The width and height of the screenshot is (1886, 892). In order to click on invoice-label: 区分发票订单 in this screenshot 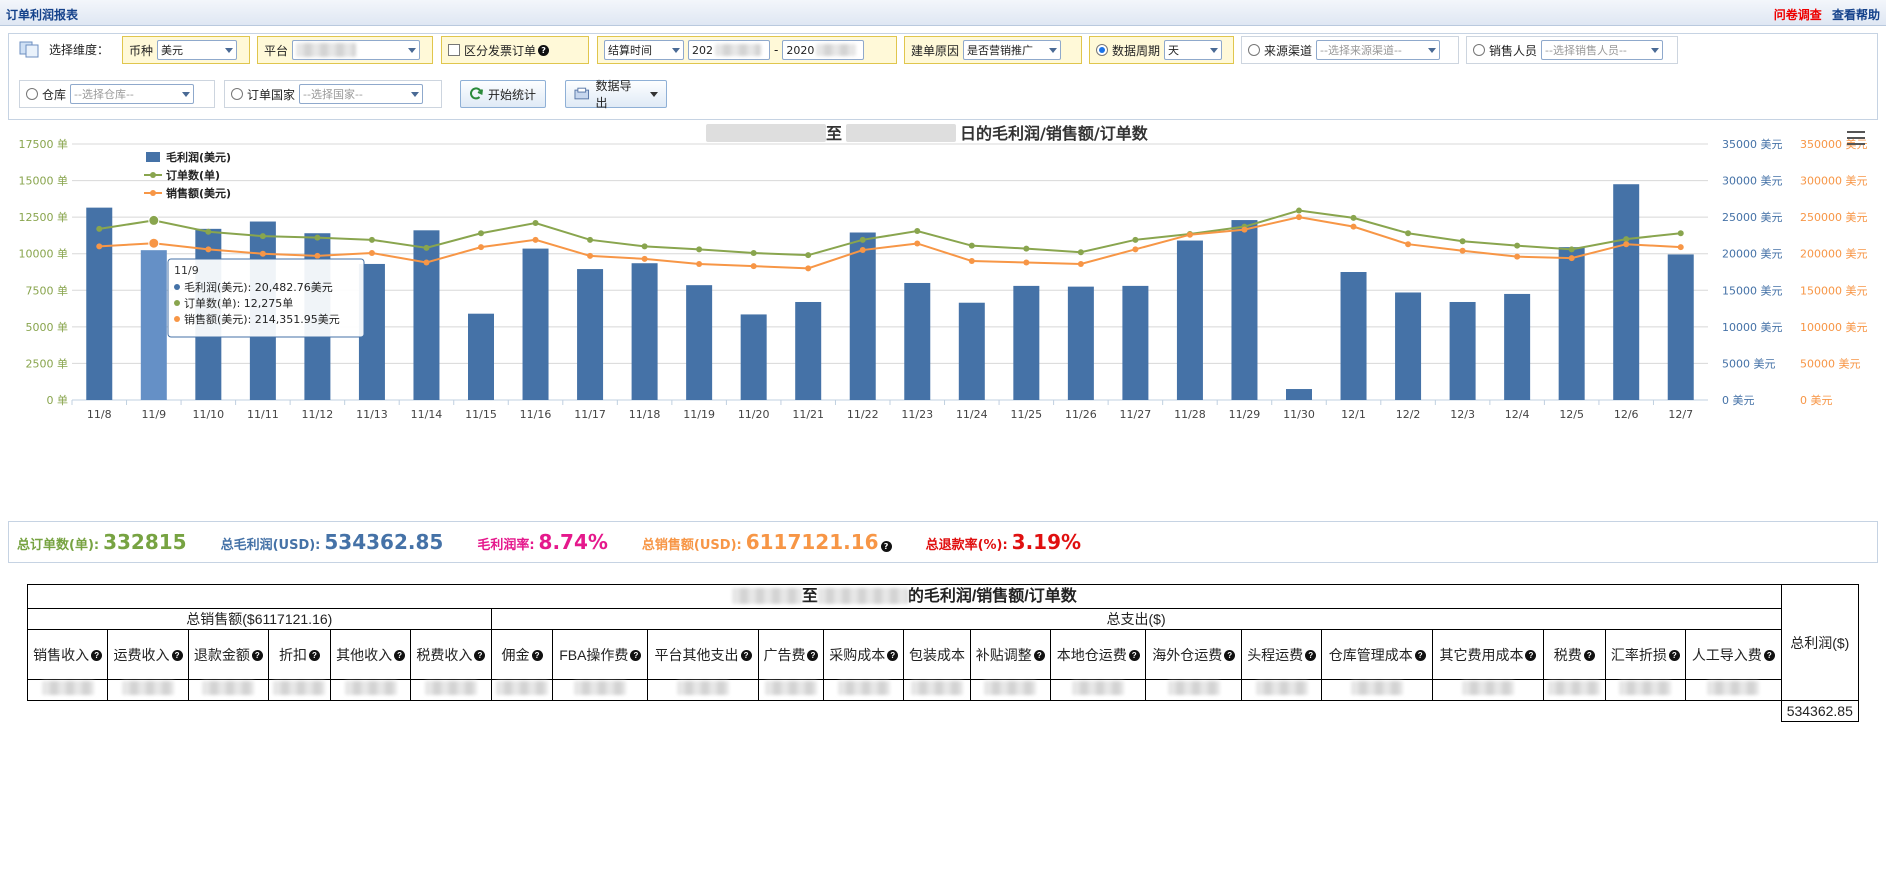, I will do `click(500, 50)`.